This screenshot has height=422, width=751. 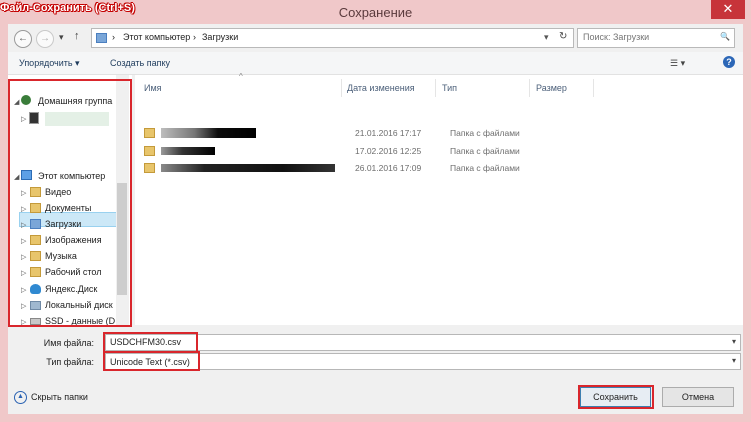 I want to click on sort-indicator-icon: ^, so click(x=241, y=76).